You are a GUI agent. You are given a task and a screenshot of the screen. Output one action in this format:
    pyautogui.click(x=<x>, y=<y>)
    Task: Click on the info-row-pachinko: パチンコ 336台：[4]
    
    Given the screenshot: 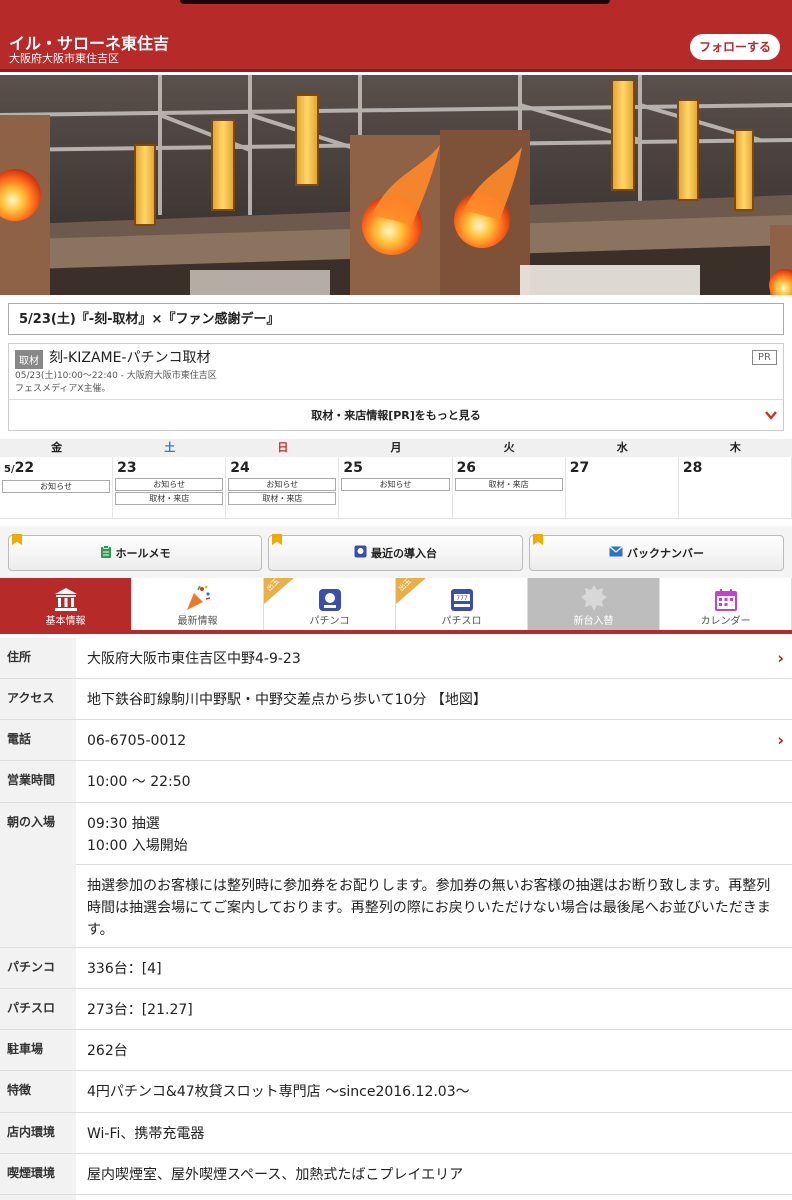 What is the action you would take?
    pyautogui.click(x=396, y=968)
    